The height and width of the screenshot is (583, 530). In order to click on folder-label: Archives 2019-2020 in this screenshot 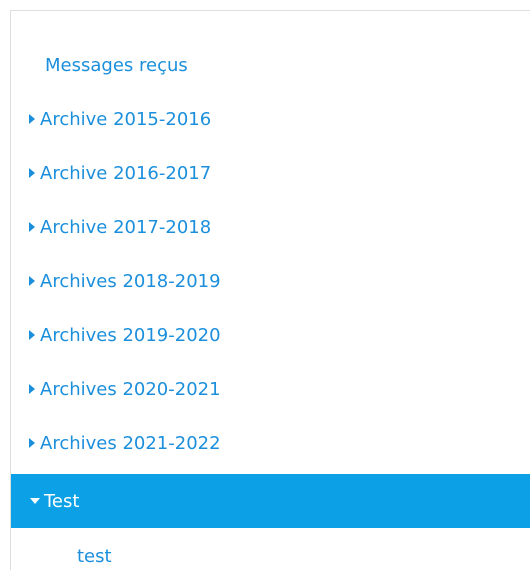, I will do `click(130, 335)`.